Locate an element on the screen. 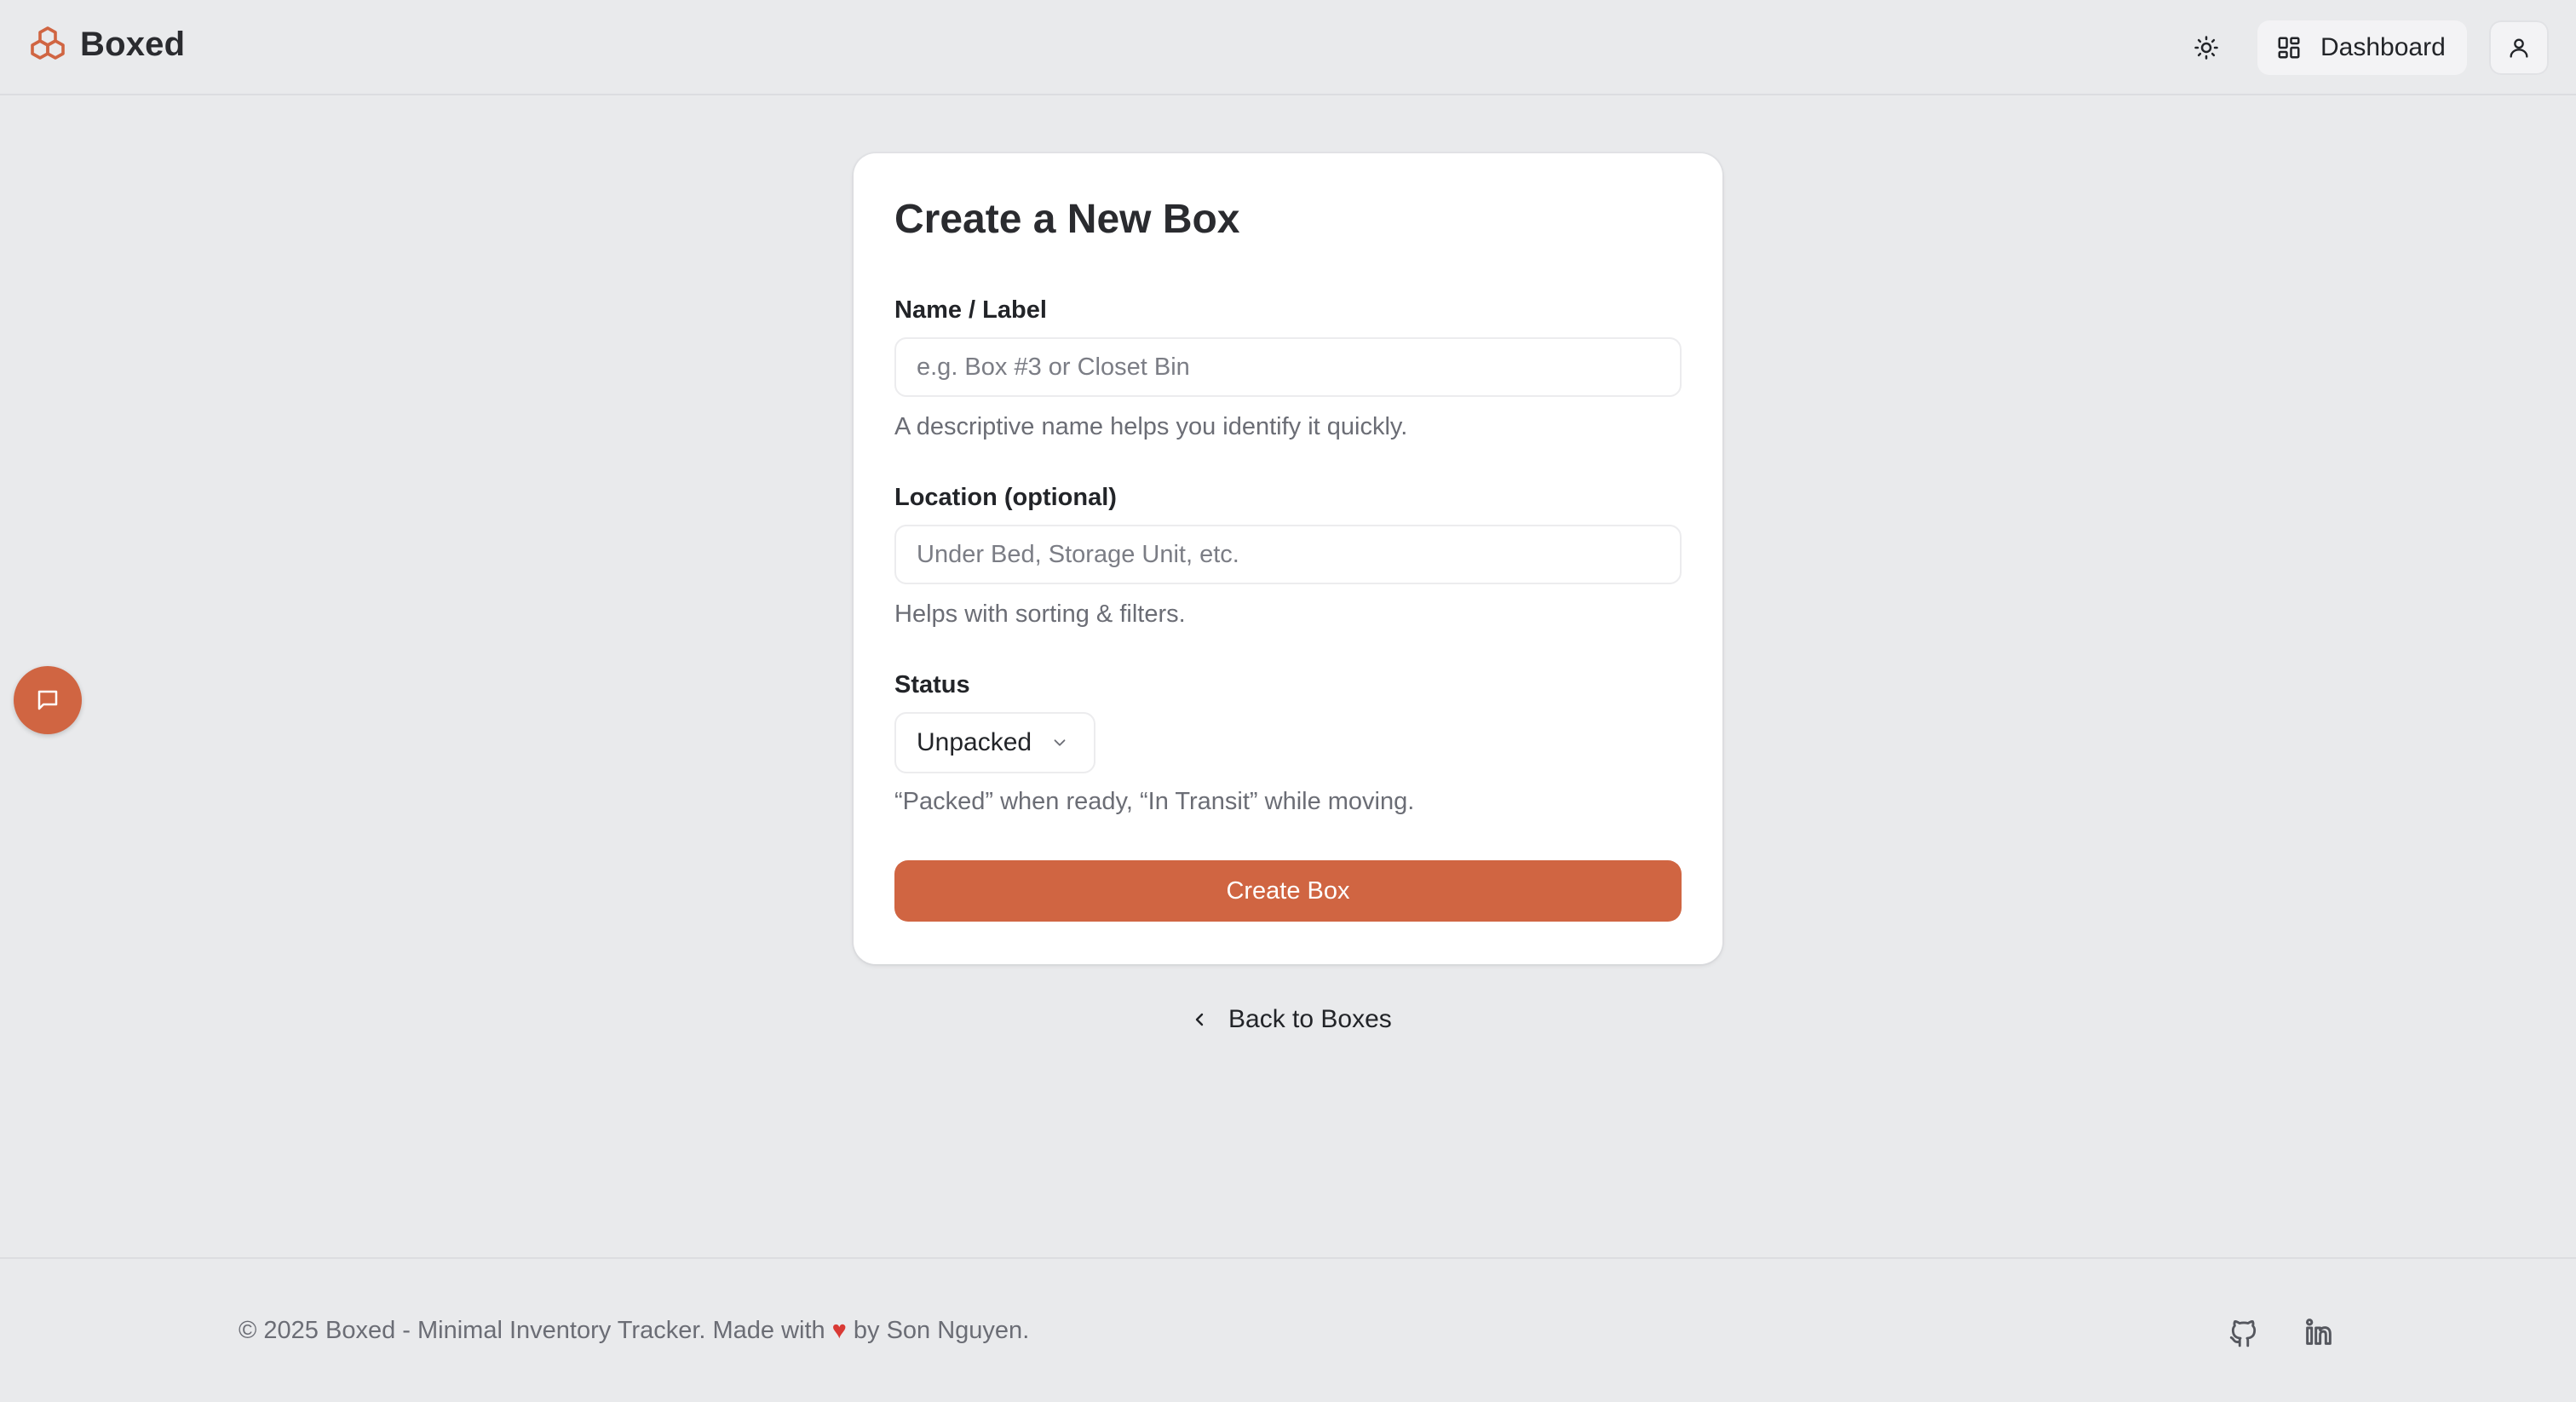 This screenshot has height=1402, width=2576. back-to-boxes-link: Back to Boxes is located at coordinates (1290, 1020).